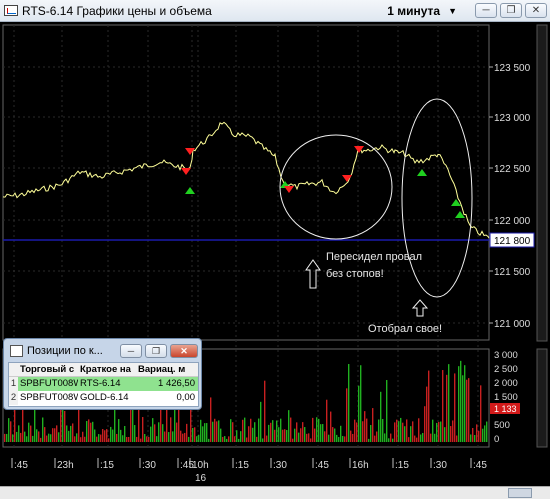  Describe the element at coordinates (480, 465) in the screenshot. I see `time-tick-label: :45` at that location.